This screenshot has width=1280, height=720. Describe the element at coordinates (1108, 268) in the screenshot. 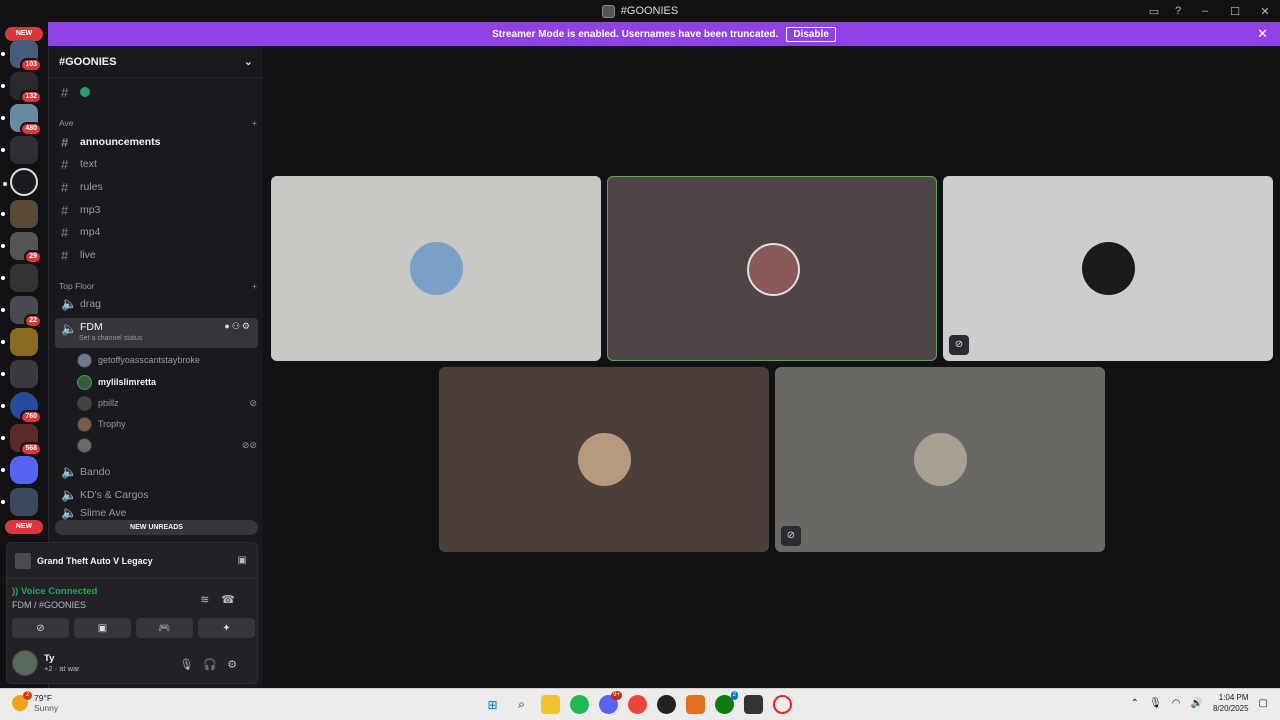

I see `participant-tile-3: ⊘` at that location.